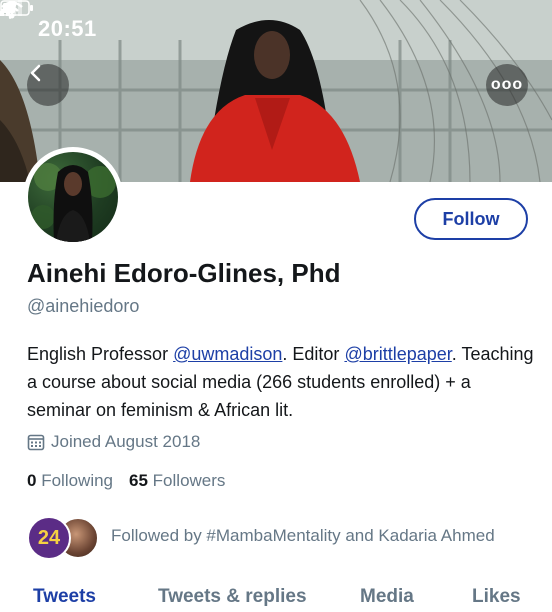 The height and width of the screenshot is (612, 552). What do you see at coordinates (232, 597) in the screenshot?
I see `tab-tweets-and-replies: Tweets & replies` at bounding box center [232, 597].